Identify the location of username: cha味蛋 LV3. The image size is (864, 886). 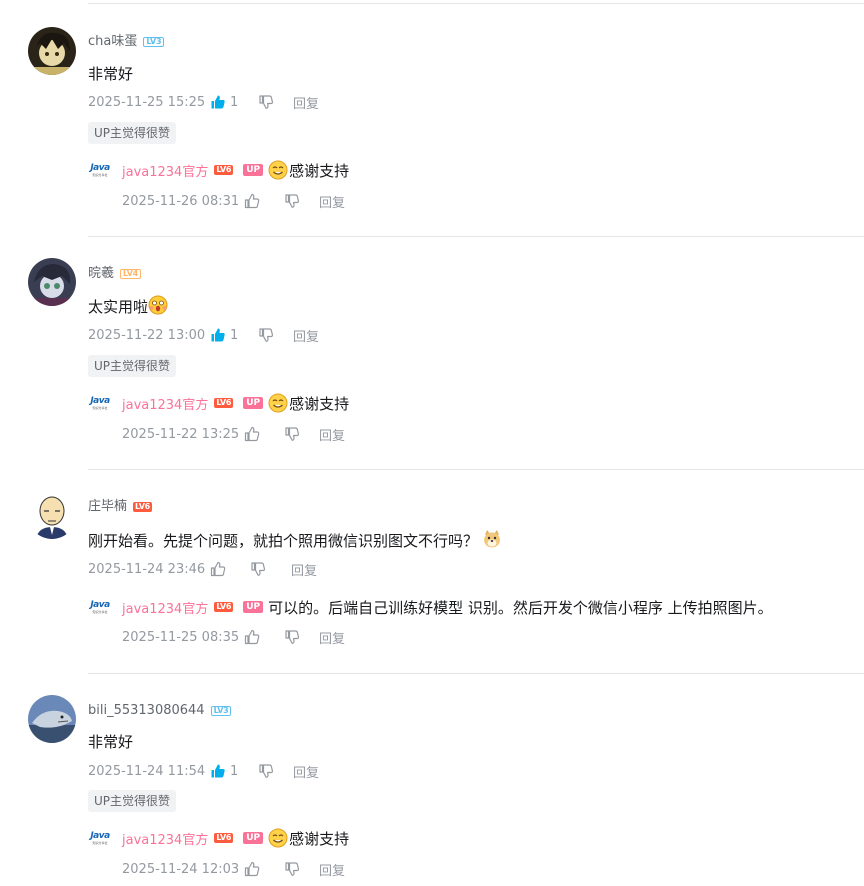
(126, 42).